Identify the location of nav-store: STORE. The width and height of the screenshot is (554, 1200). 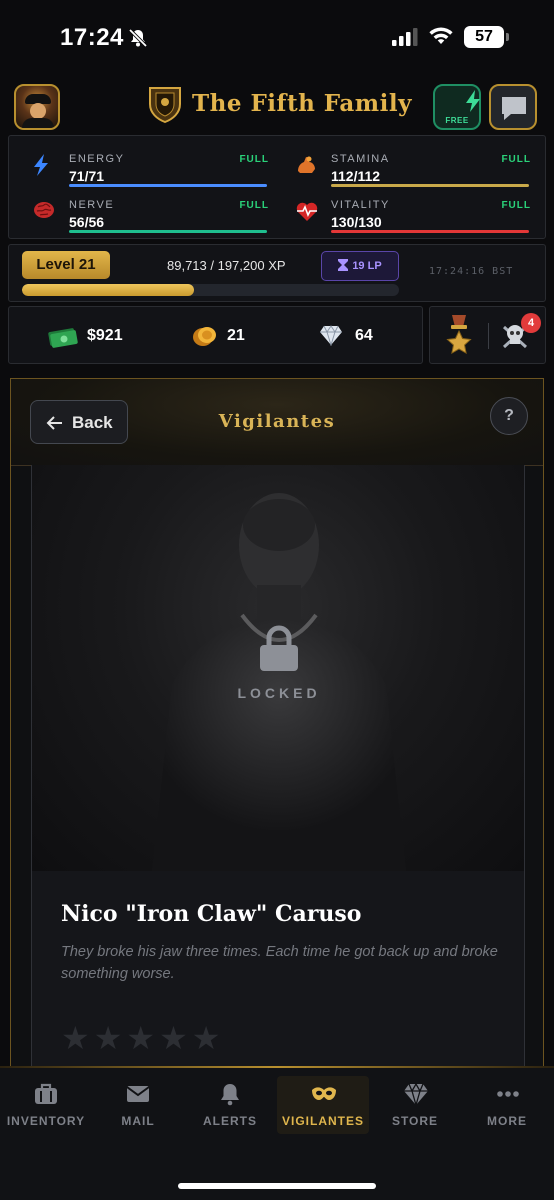
(415, 1105).